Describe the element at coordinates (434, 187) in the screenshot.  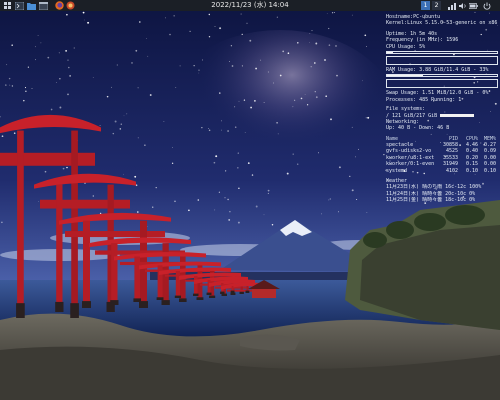
I see `weather-day-1: 11月23日(水) 晴のち雨 16c-12c 100%` at that location.